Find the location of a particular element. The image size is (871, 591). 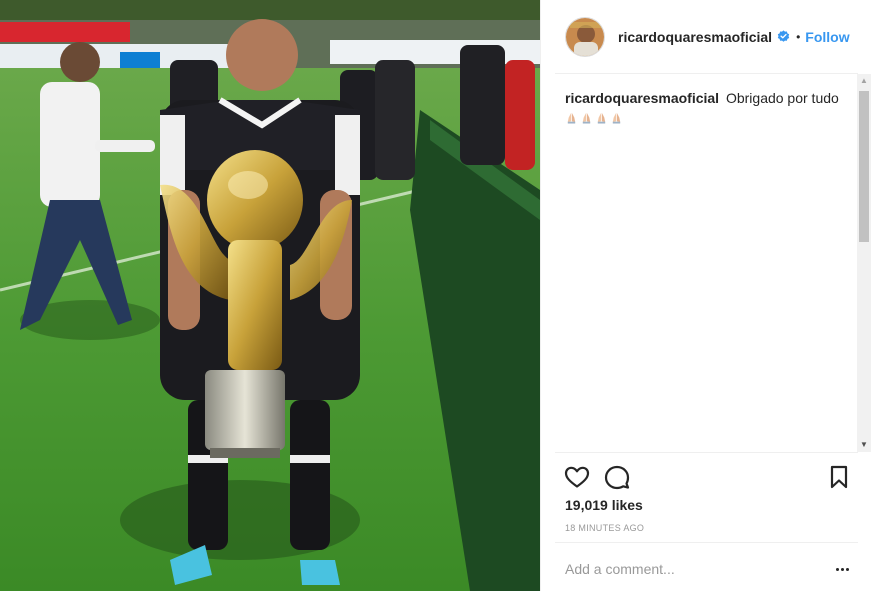

bookmark-icon is located at coordinates (839, 477).